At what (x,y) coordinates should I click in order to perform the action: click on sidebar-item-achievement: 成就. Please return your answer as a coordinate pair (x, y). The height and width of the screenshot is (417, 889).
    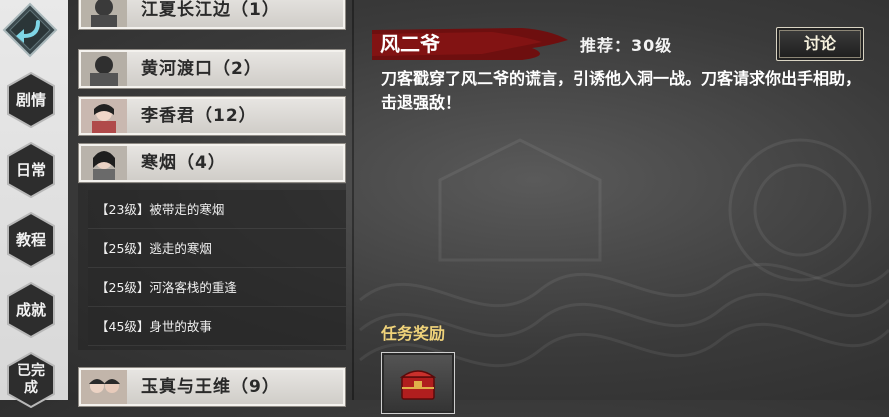
    Looking at the image, I should click on (31, 310).